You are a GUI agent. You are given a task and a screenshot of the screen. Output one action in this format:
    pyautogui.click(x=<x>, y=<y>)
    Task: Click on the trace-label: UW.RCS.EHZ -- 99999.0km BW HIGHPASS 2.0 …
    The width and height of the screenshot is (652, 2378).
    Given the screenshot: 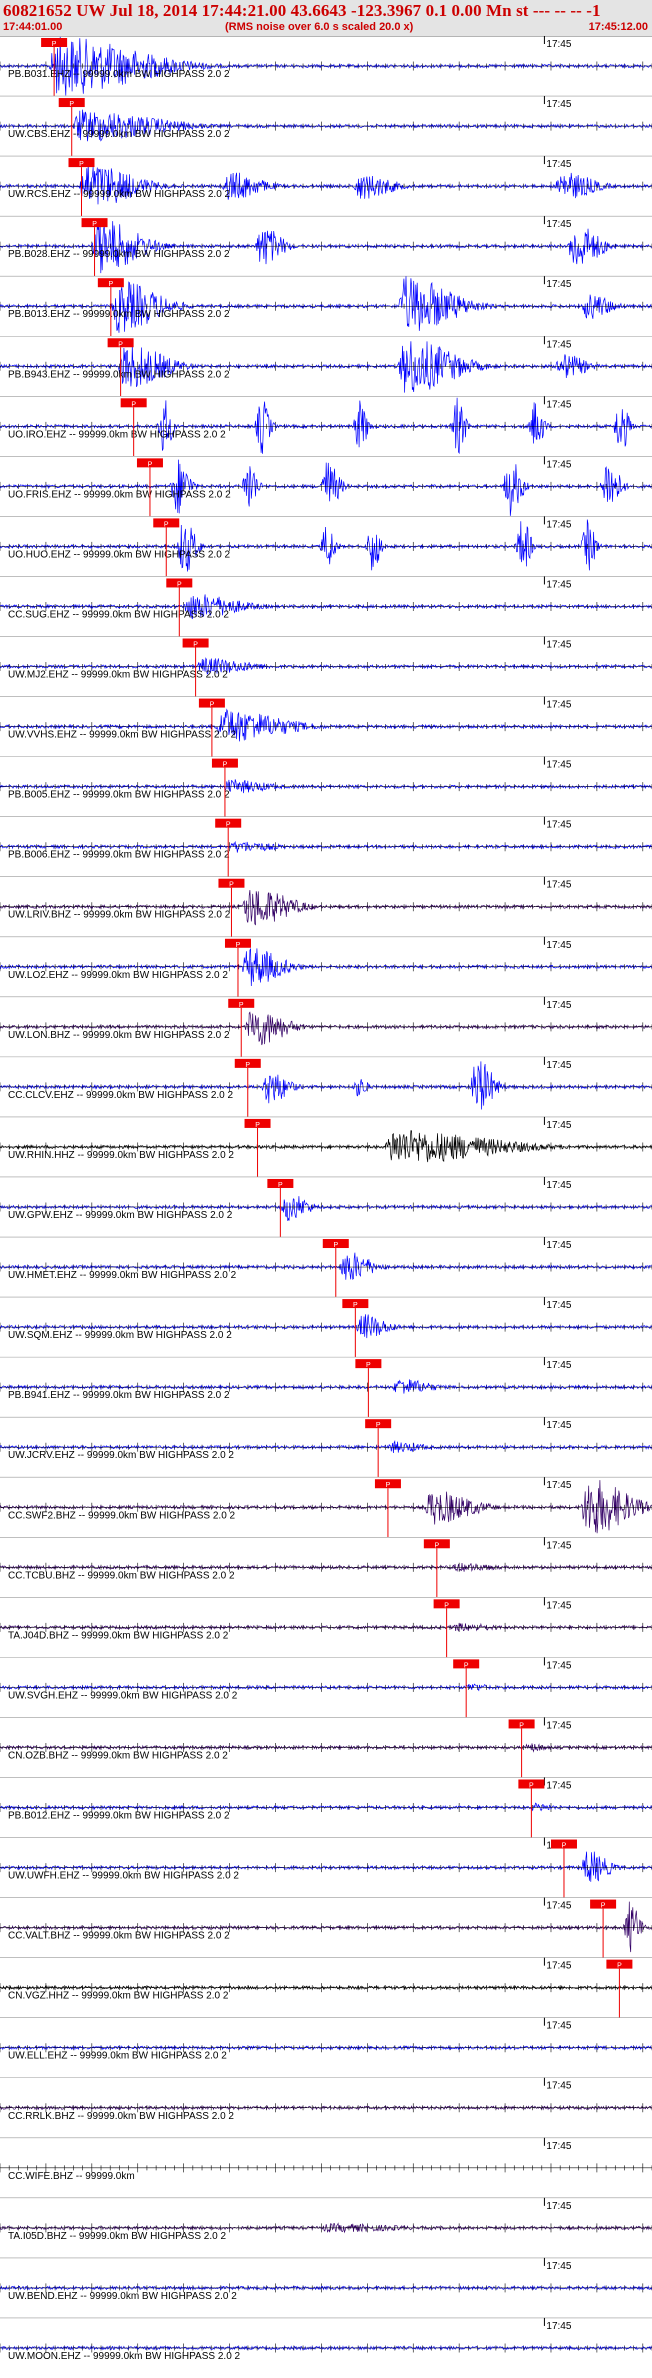 What is the action you would take?
    pyautogui.click(x=119, y=194)
    